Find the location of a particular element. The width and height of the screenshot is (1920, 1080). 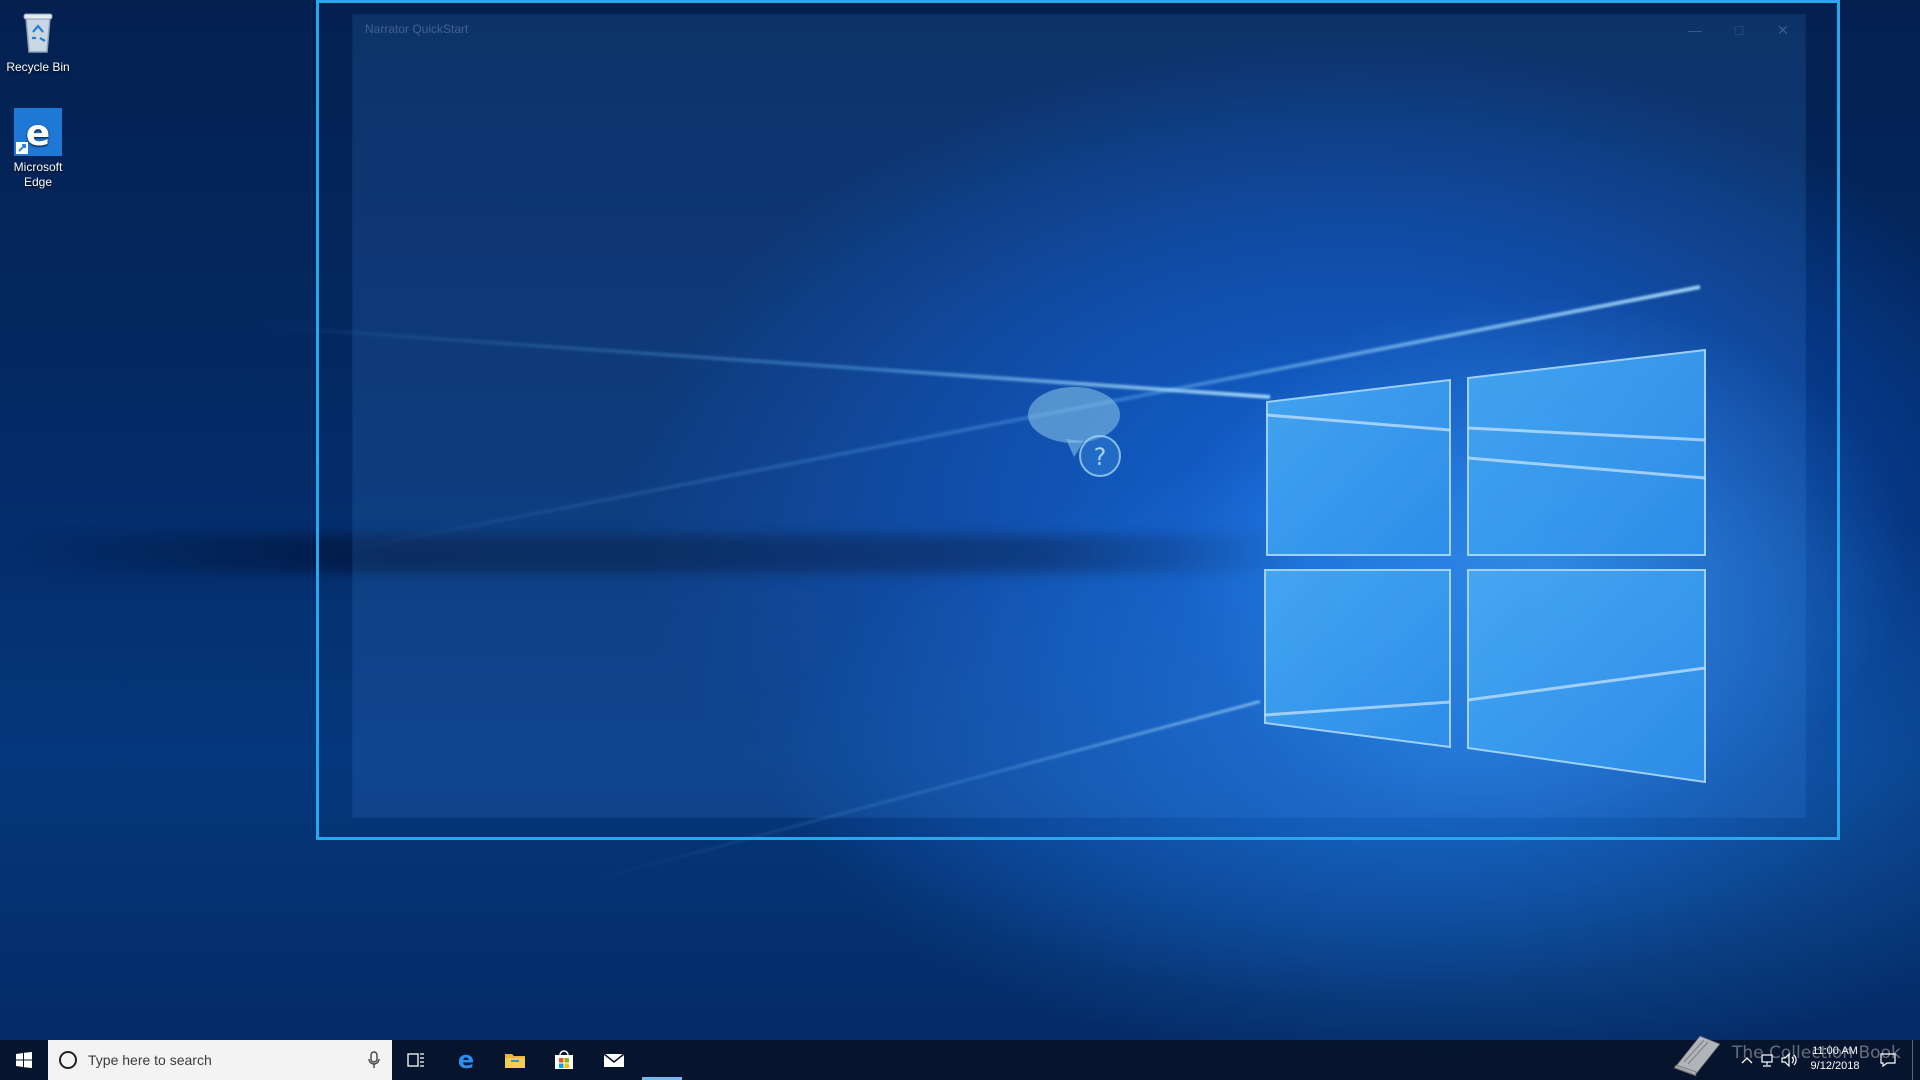

taskbar-edge-button: e is located at coordinates (466, 1060).